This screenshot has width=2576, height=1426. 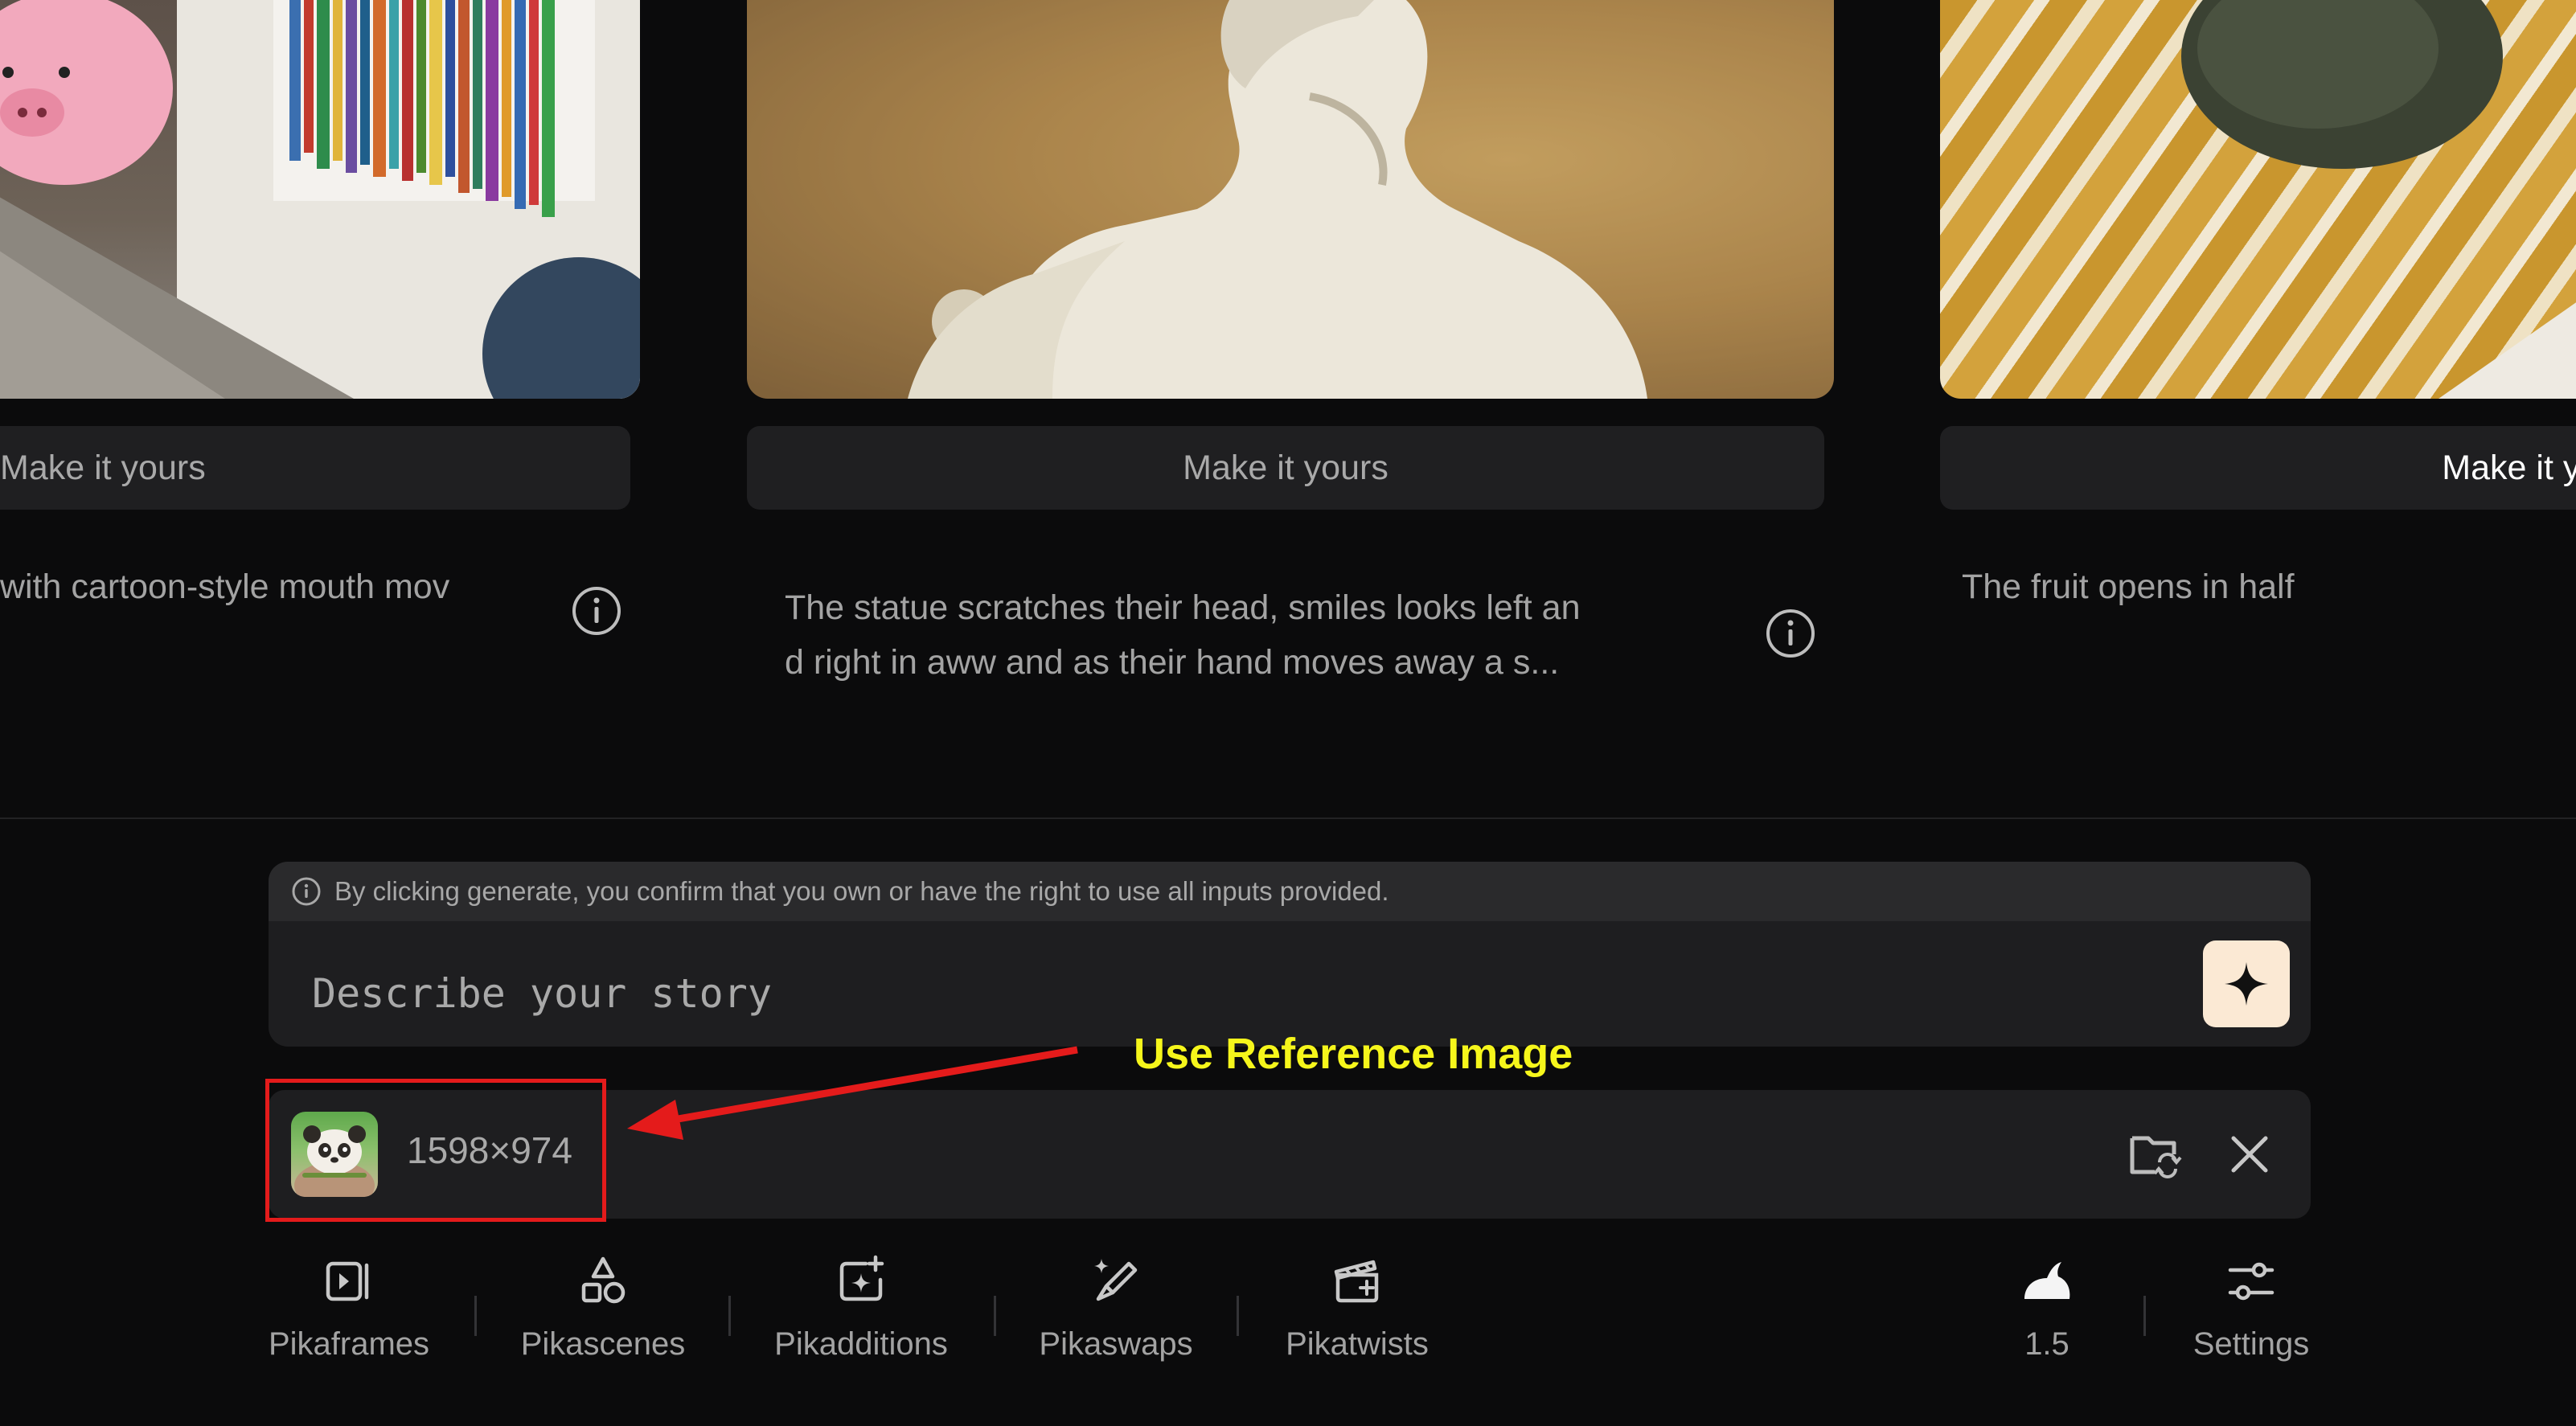 What do you see at coordinates (347, 1281) in the screenshot?
I see `frames-icon` at bounding box center [347, 1281].